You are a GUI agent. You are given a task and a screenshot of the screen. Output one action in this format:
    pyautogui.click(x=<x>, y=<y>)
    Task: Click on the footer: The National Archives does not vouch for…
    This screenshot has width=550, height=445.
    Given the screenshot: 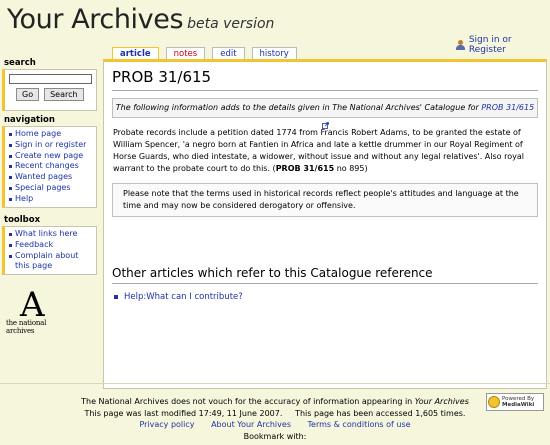 What is the action you would take?
    pyautogui.click(x=275, y=419)
    